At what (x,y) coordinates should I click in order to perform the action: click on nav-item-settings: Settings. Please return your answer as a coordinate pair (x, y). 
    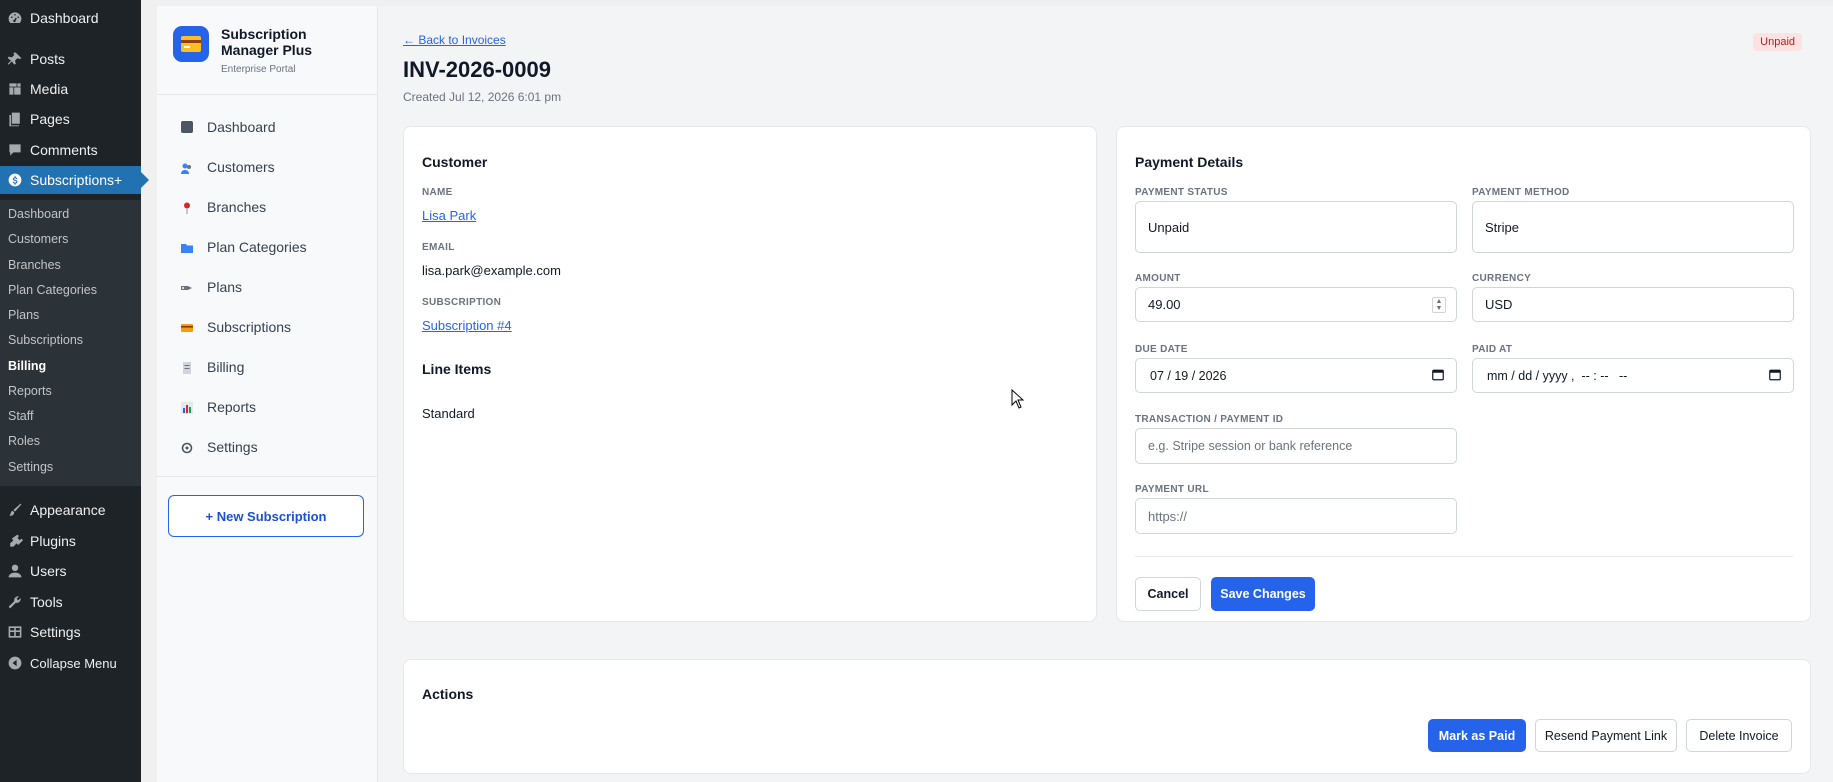
    Looking at the image, I should click on (219, 447).